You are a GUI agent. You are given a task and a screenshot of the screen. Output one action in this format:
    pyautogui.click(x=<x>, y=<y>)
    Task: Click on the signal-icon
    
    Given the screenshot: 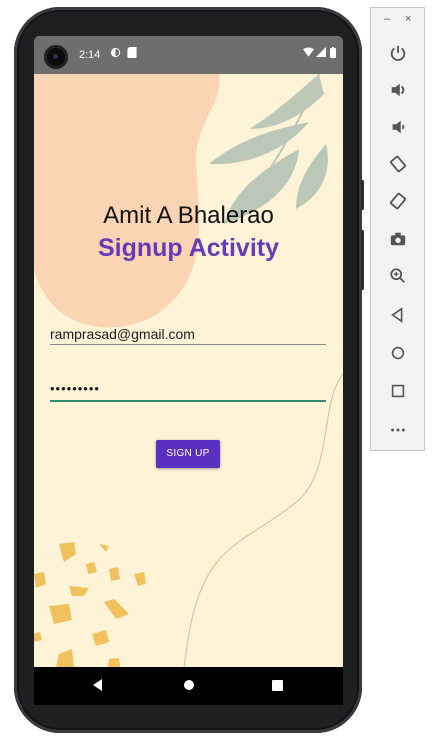 What is the action you would take?
    pyautogui.click(x=321, y=53)
    